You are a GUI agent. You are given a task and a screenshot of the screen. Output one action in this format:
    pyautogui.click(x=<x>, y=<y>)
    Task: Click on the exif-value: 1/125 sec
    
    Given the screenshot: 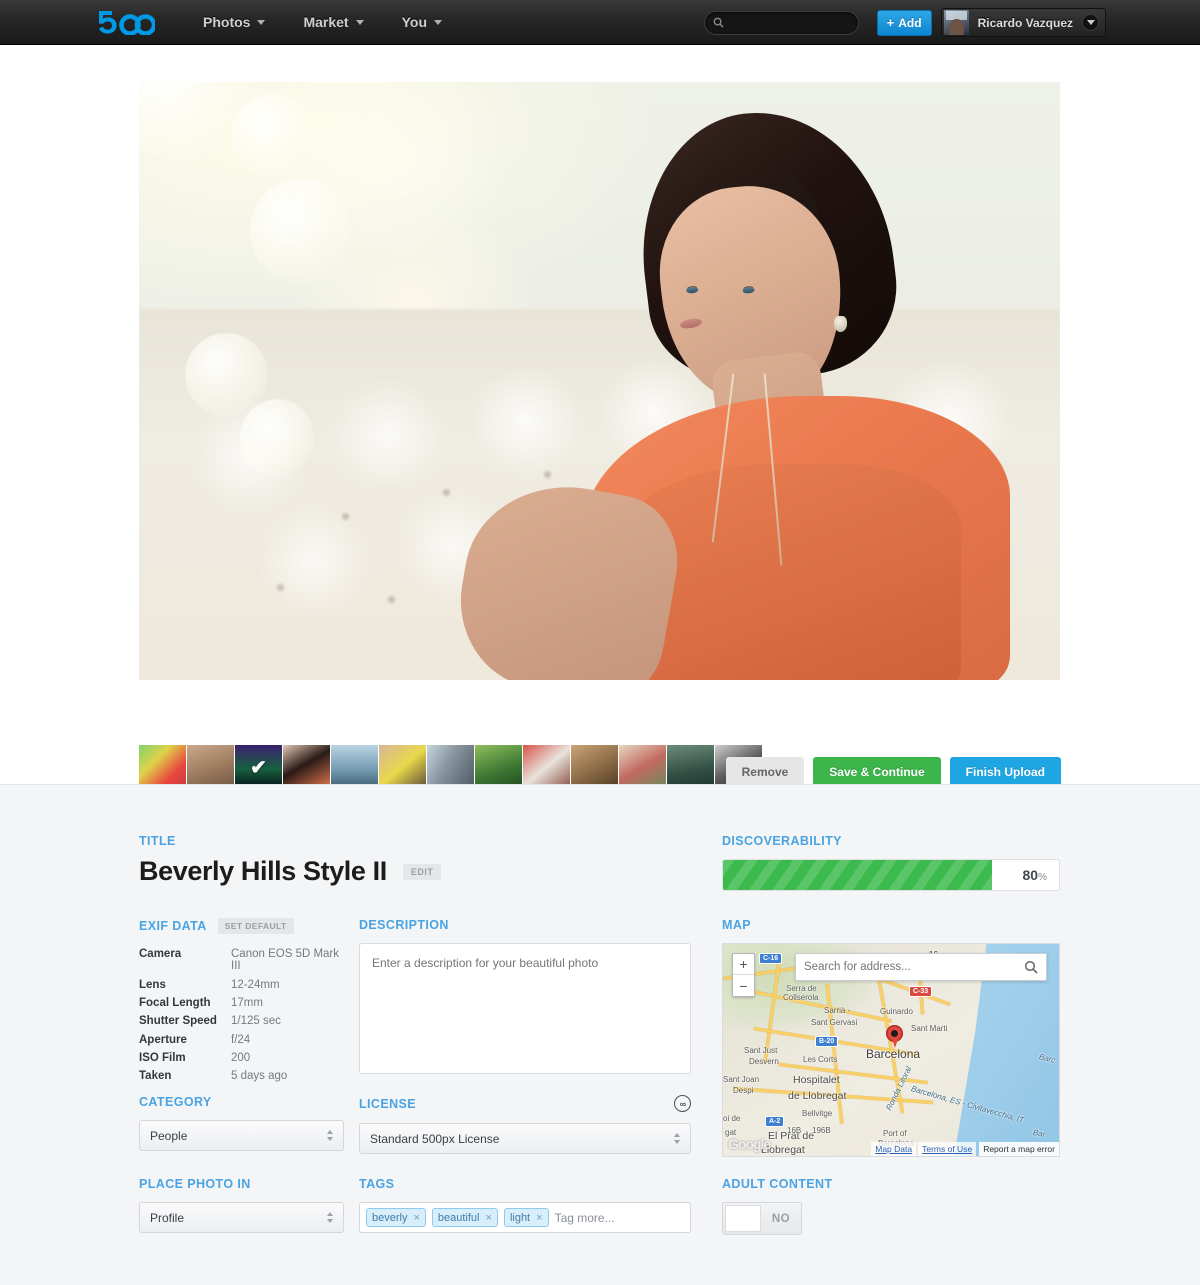 What is the action you would take?
    pyautogui.click(x=256, y=1021)
    